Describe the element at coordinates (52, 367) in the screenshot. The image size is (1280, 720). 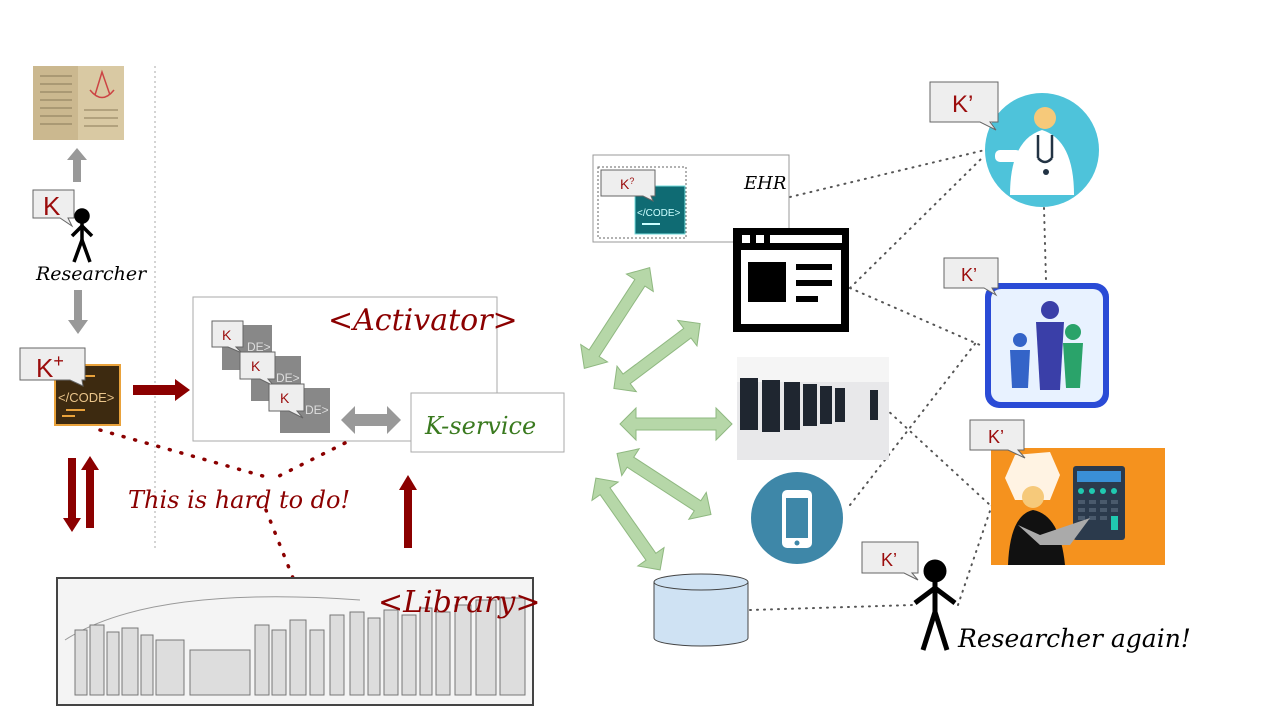
I see `k-plus-bubble: K+` at that location.